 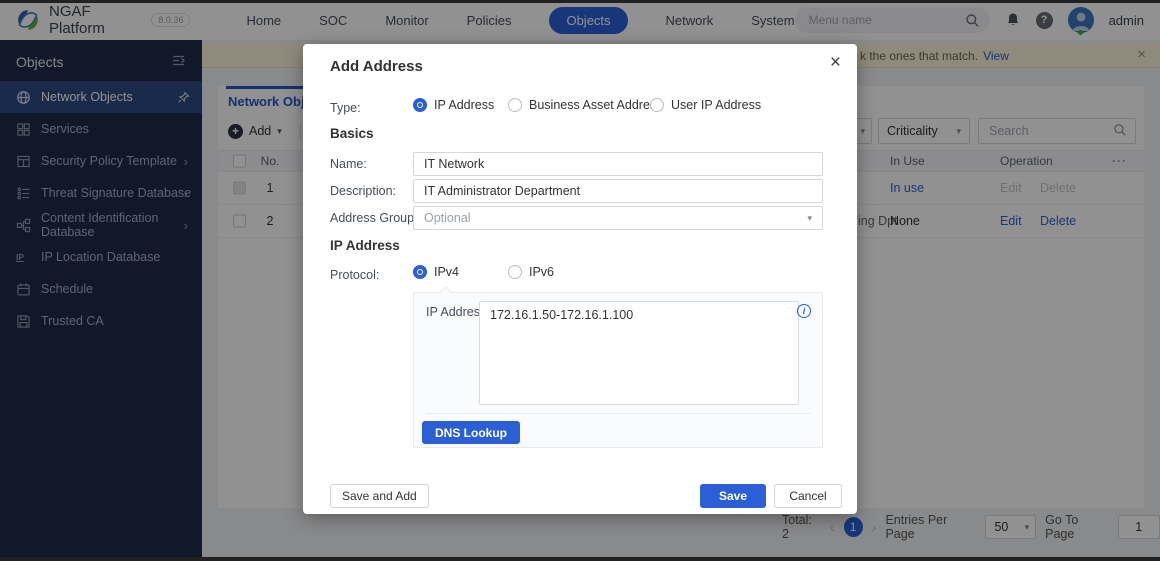 I want to click on save-and-add-button: Save and Add, so click(x=379, y=496).